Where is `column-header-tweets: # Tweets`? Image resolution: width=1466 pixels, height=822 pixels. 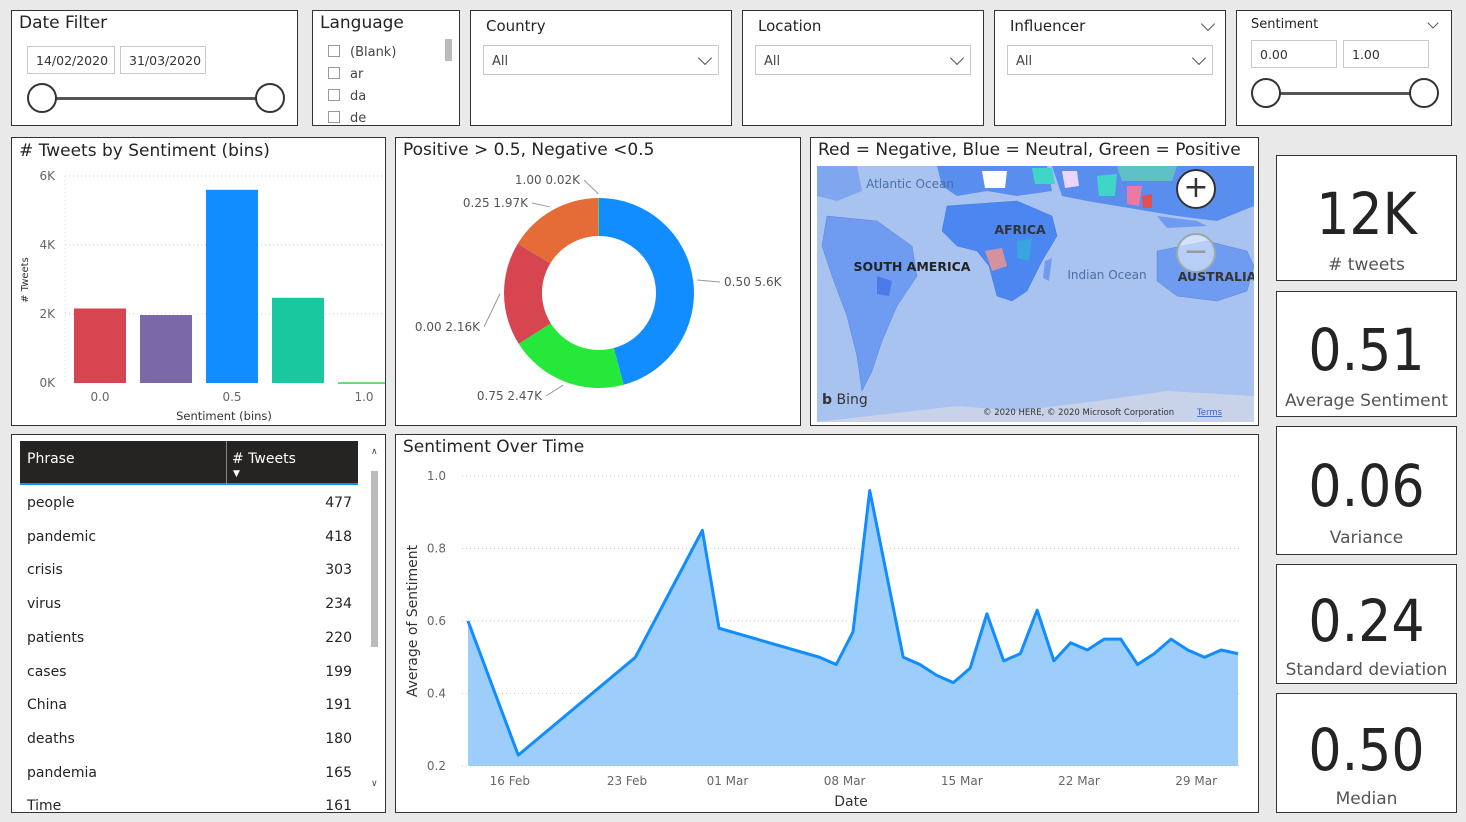
column-header-tweets: # Tweets is located at coordinates (264, 459).